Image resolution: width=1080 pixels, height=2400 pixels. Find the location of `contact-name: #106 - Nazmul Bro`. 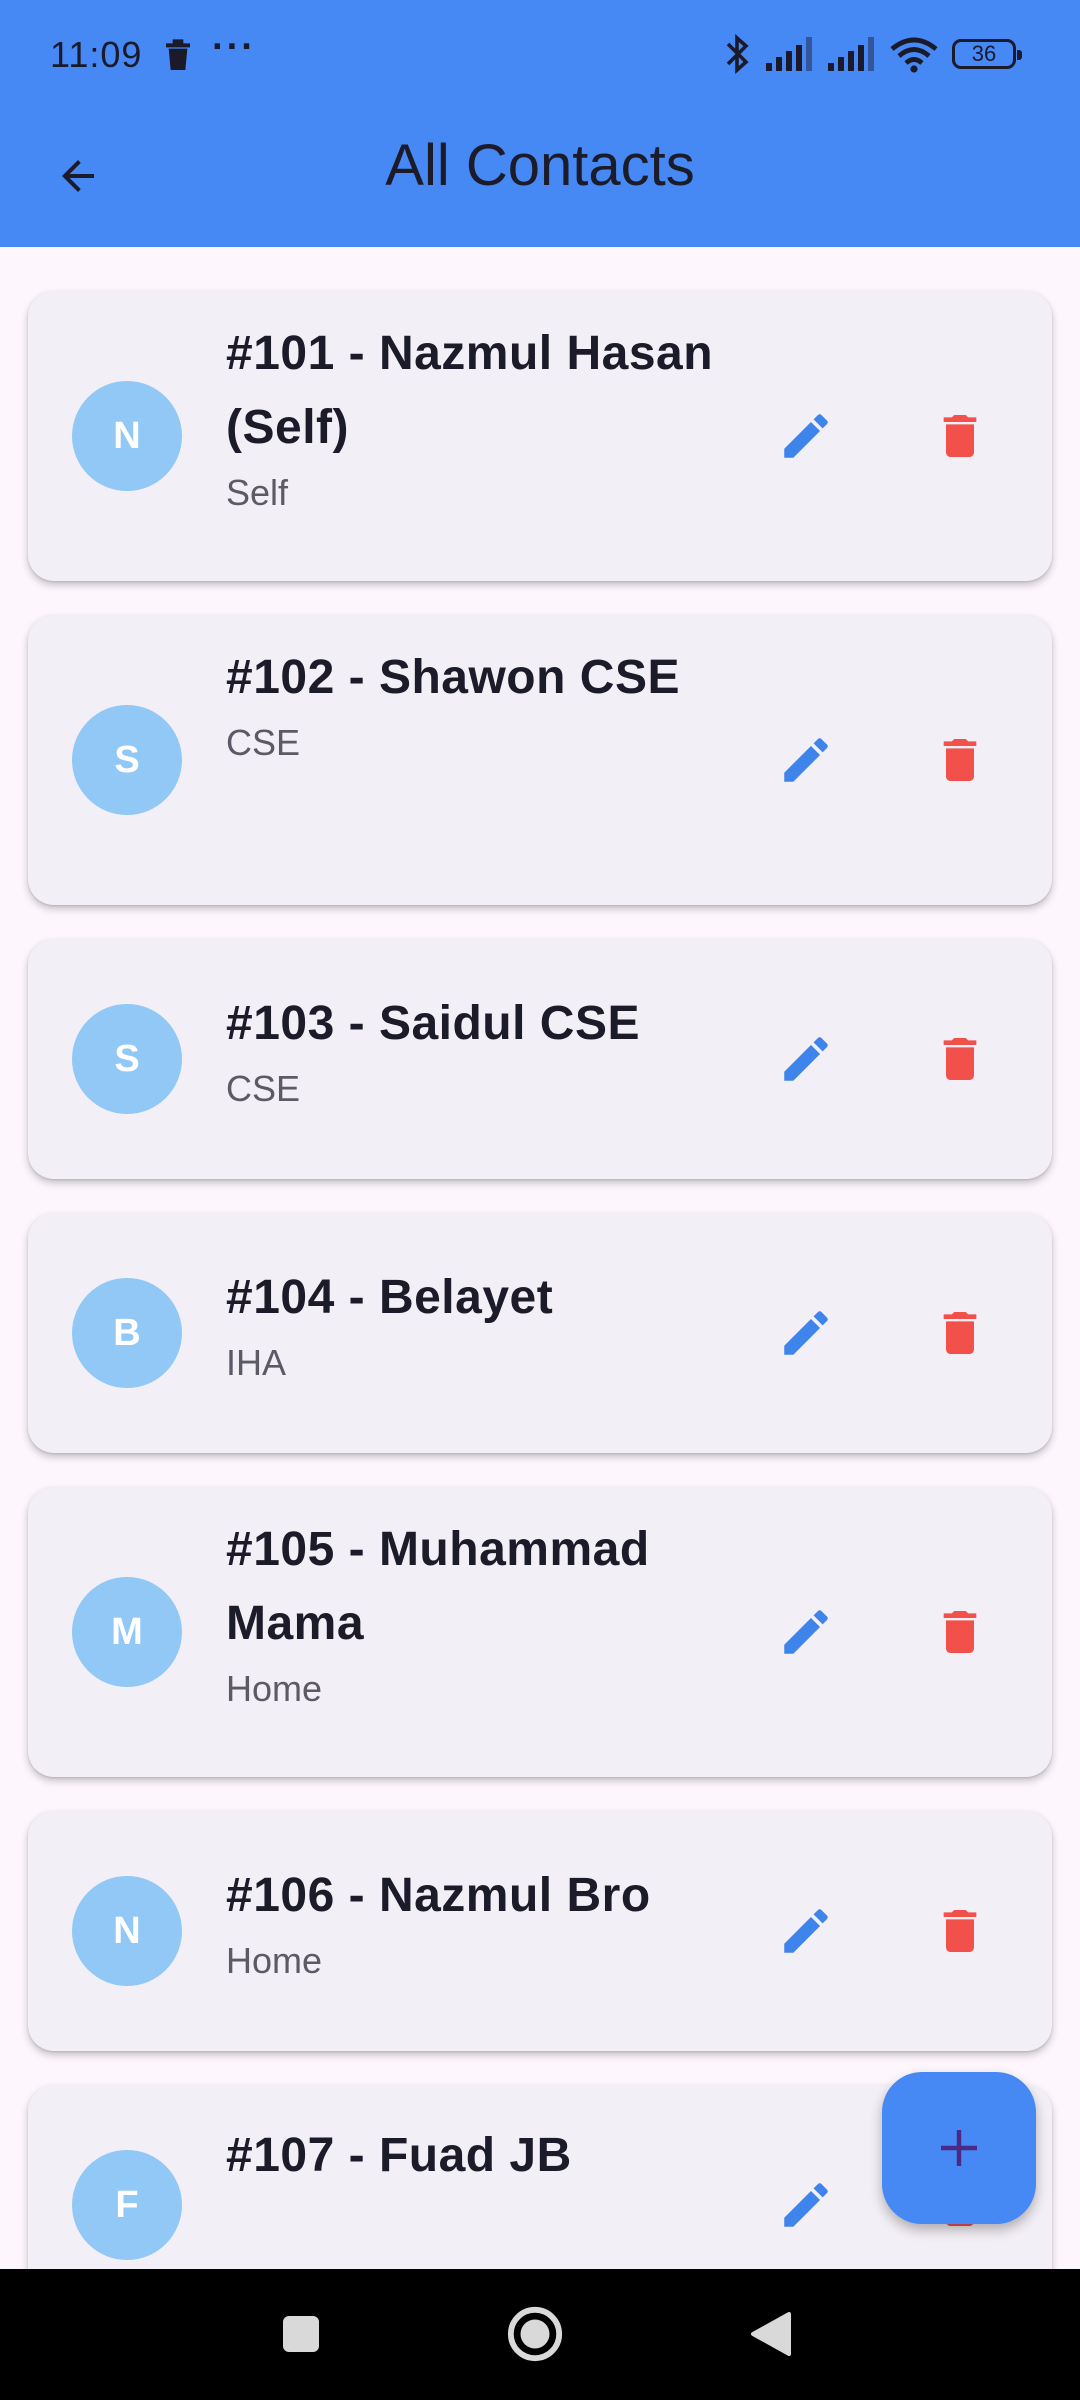

contact-name: #106 - Nazmul Bro is located at coordinates (438, 1895).